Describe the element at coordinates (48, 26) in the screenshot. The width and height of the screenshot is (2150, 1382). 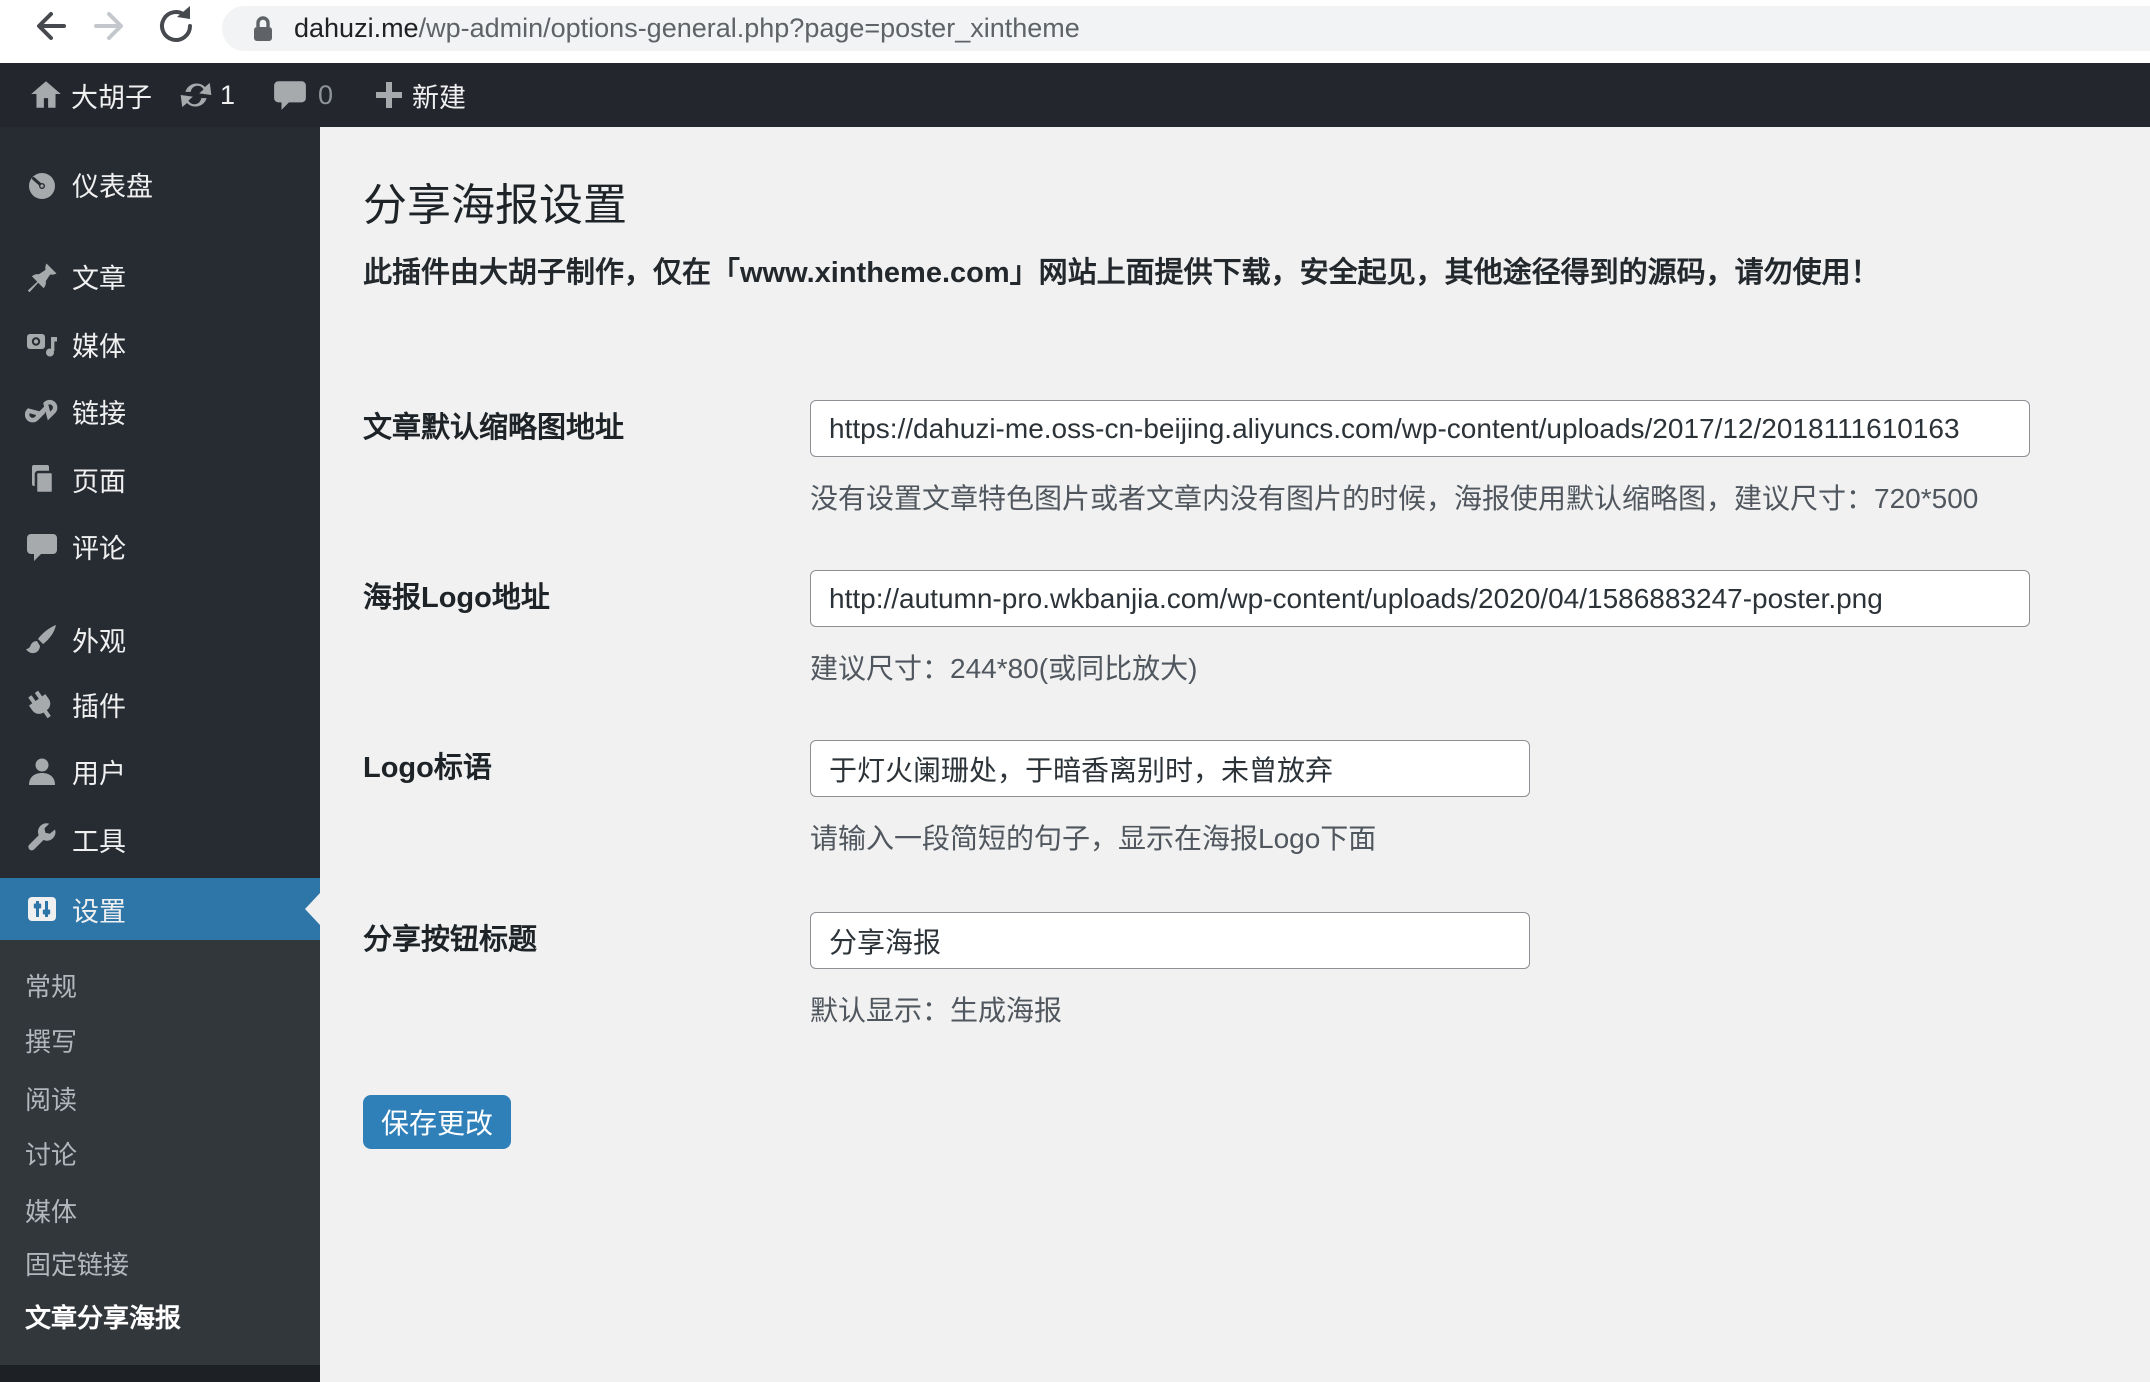
I see `browser-back-icon` at that location.